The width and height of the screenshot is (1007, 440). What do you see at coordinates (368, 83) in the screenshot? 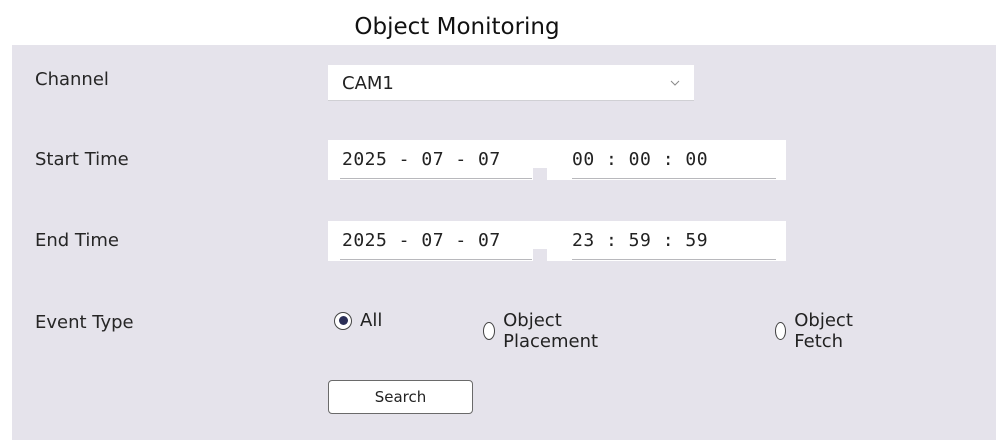
I see `channel-value: CAM1` at bounding box center [368, 83].